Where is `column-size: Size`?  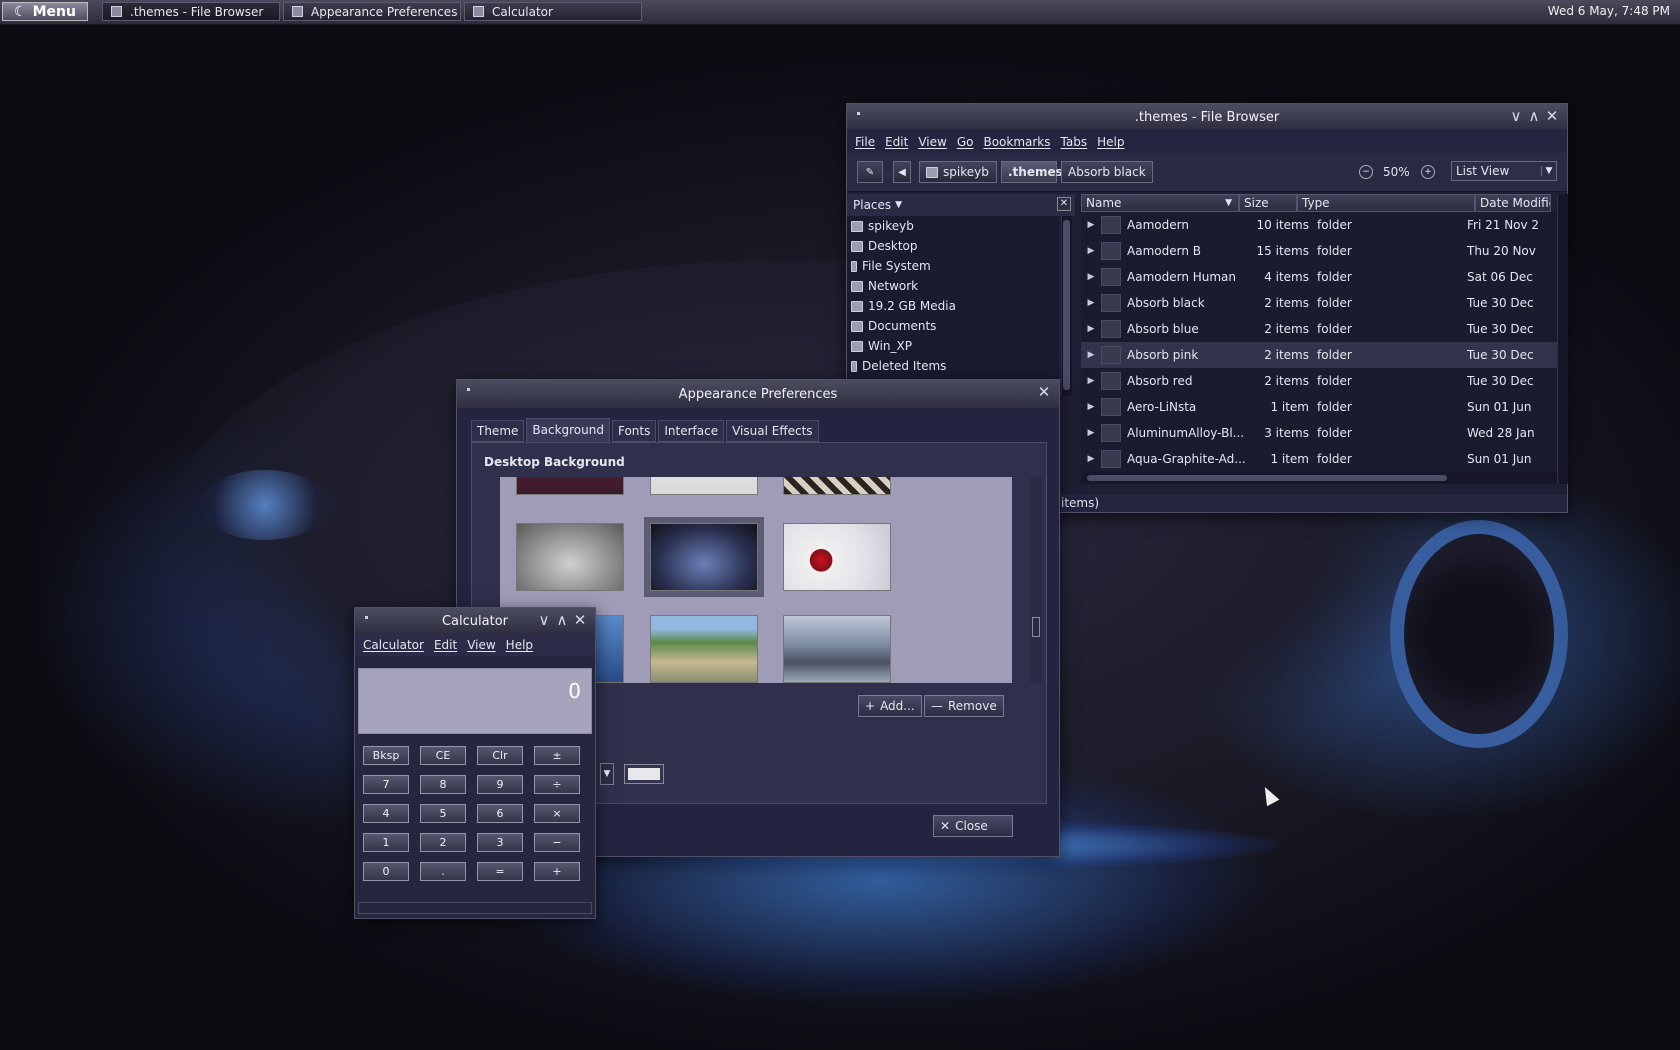
column-size: Size is located at coordinates (1268, 203).